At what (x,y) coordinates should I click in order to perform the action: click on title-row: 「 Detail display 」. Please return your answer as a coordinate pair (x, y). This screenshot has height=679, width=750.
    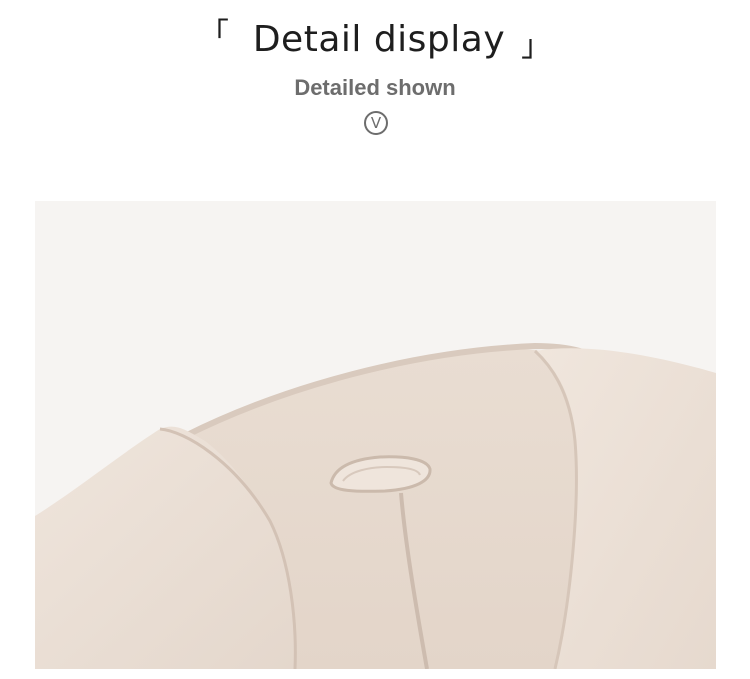
    Looking at the image, I should click on (375, 40).